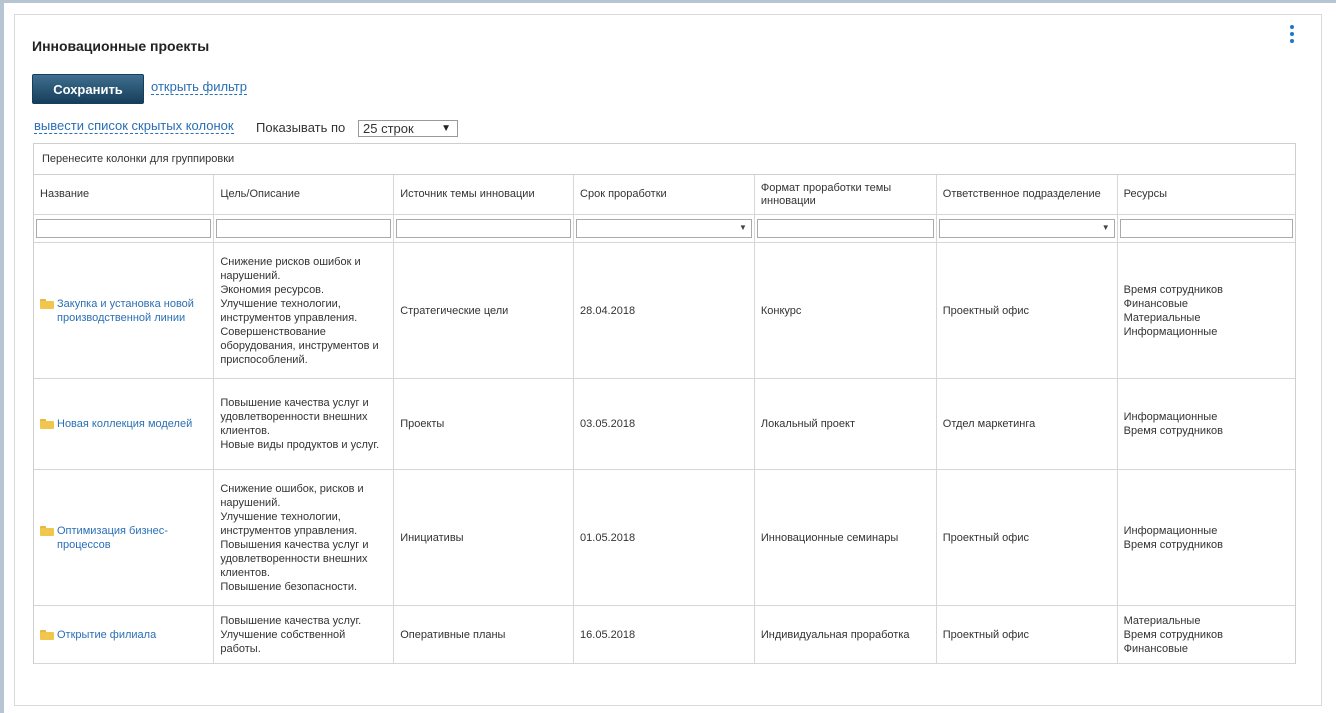 This screenshot has height=713, width=1336. I want to click on cell-name: Открытие филиала, so click(124, 634).